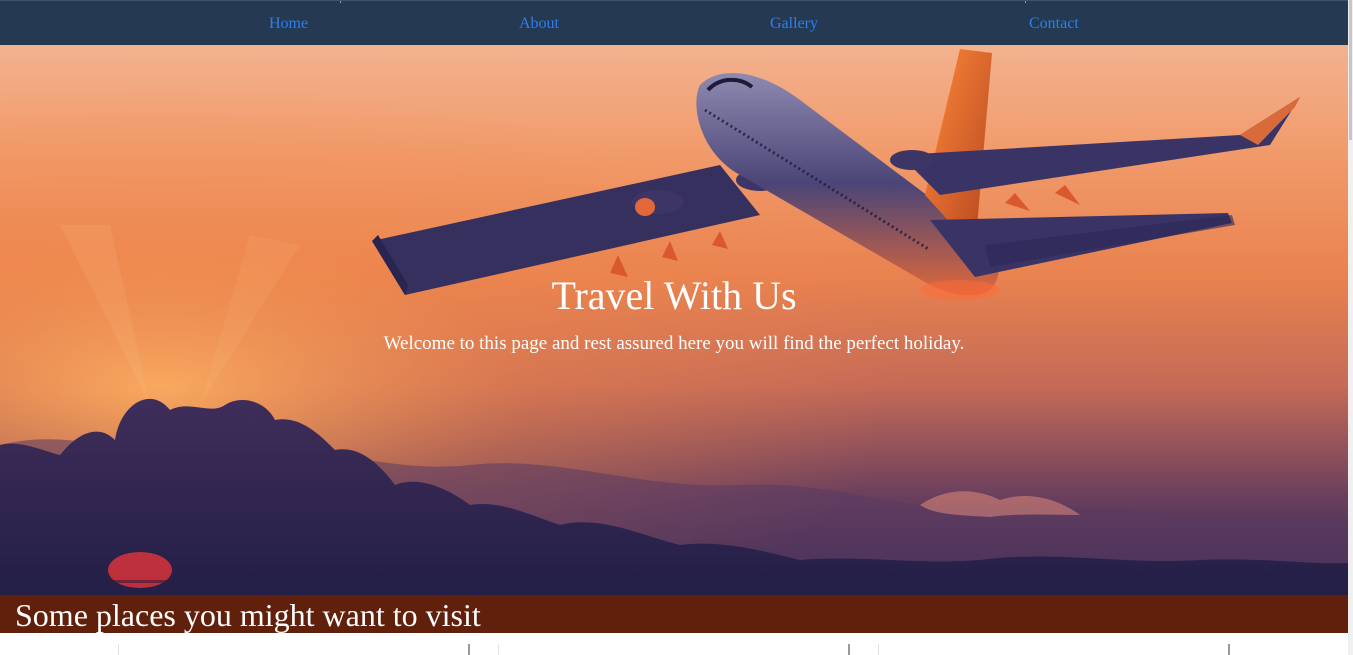  I want to click on scrollbar-thumb, so click(1350, 70).